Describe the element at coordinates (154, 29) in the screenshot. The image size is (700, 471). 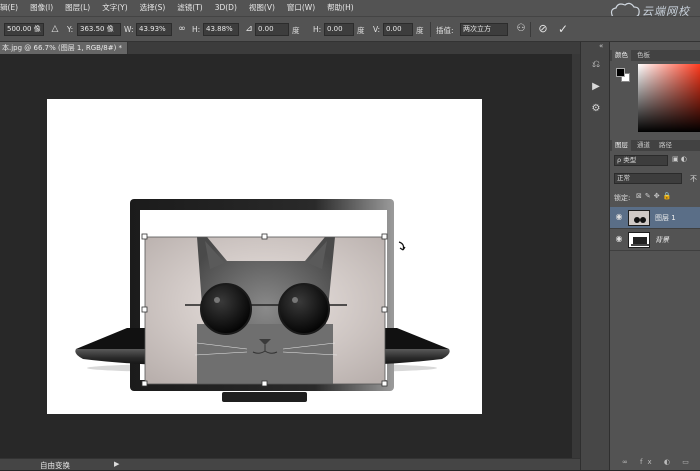
I see `width-field: 43.93%` at that location.